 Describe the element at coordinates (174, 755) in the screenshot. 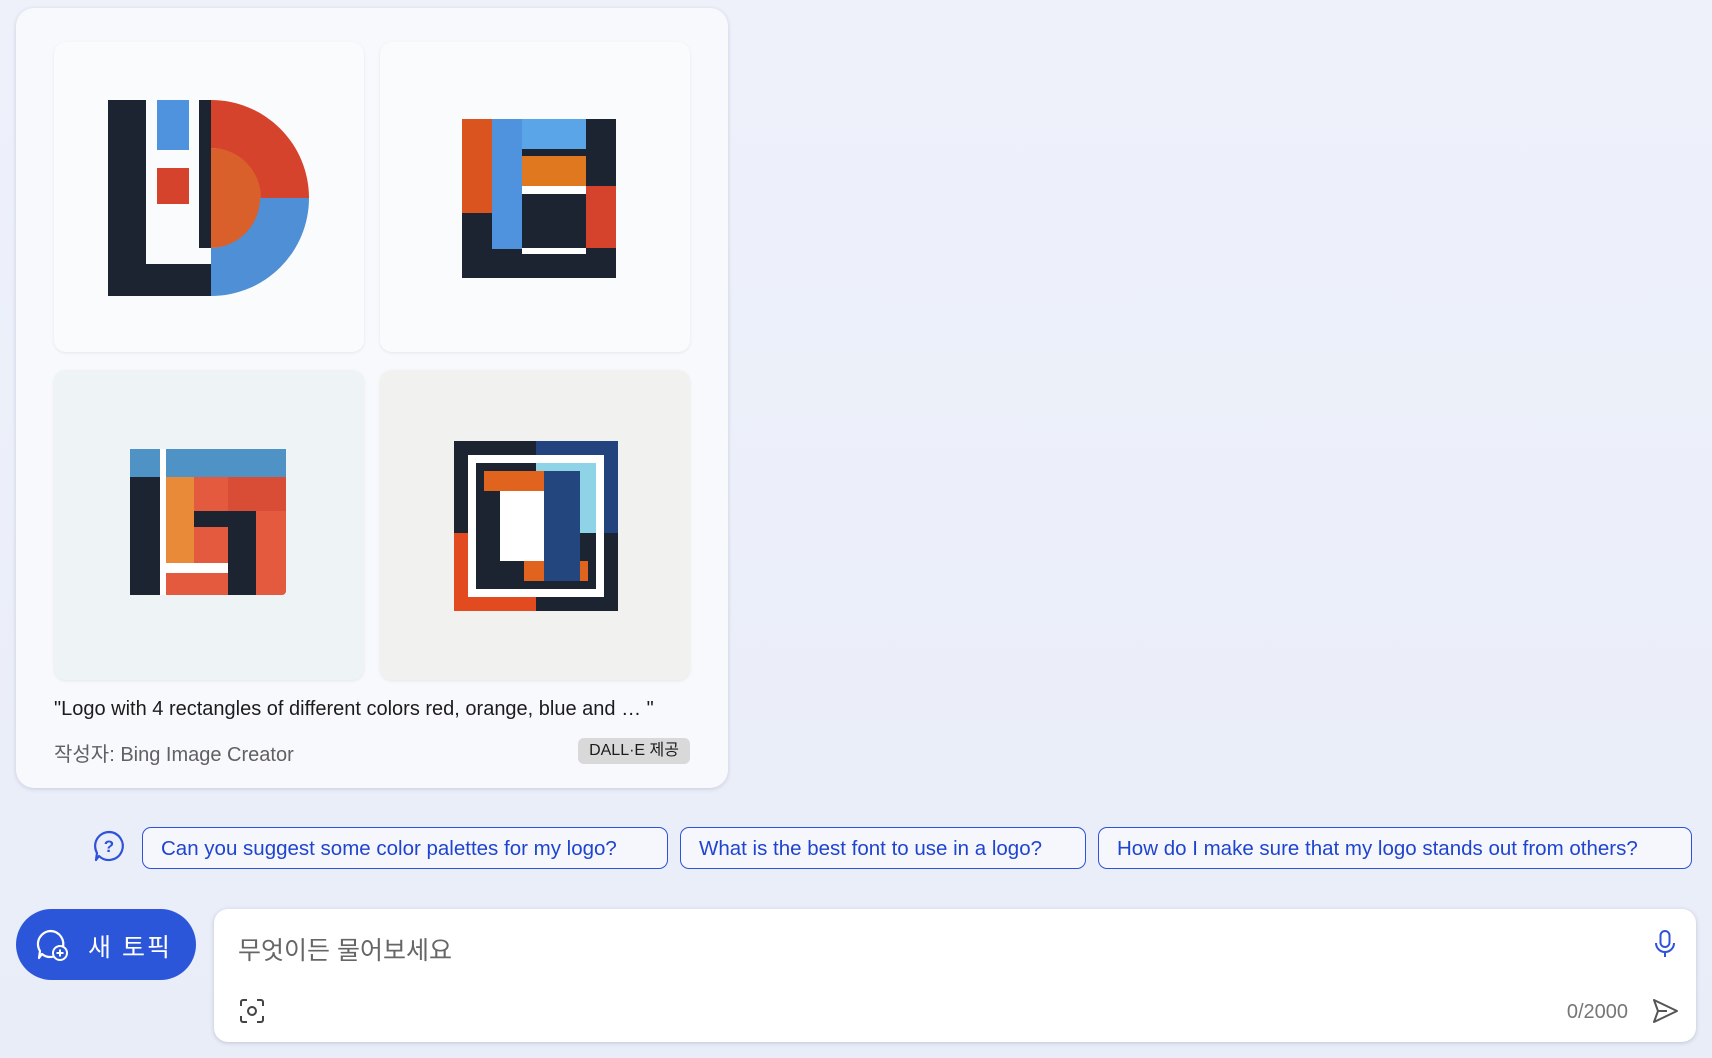

I see `creator-label: 작성자: Bing Image Creator` at that location.